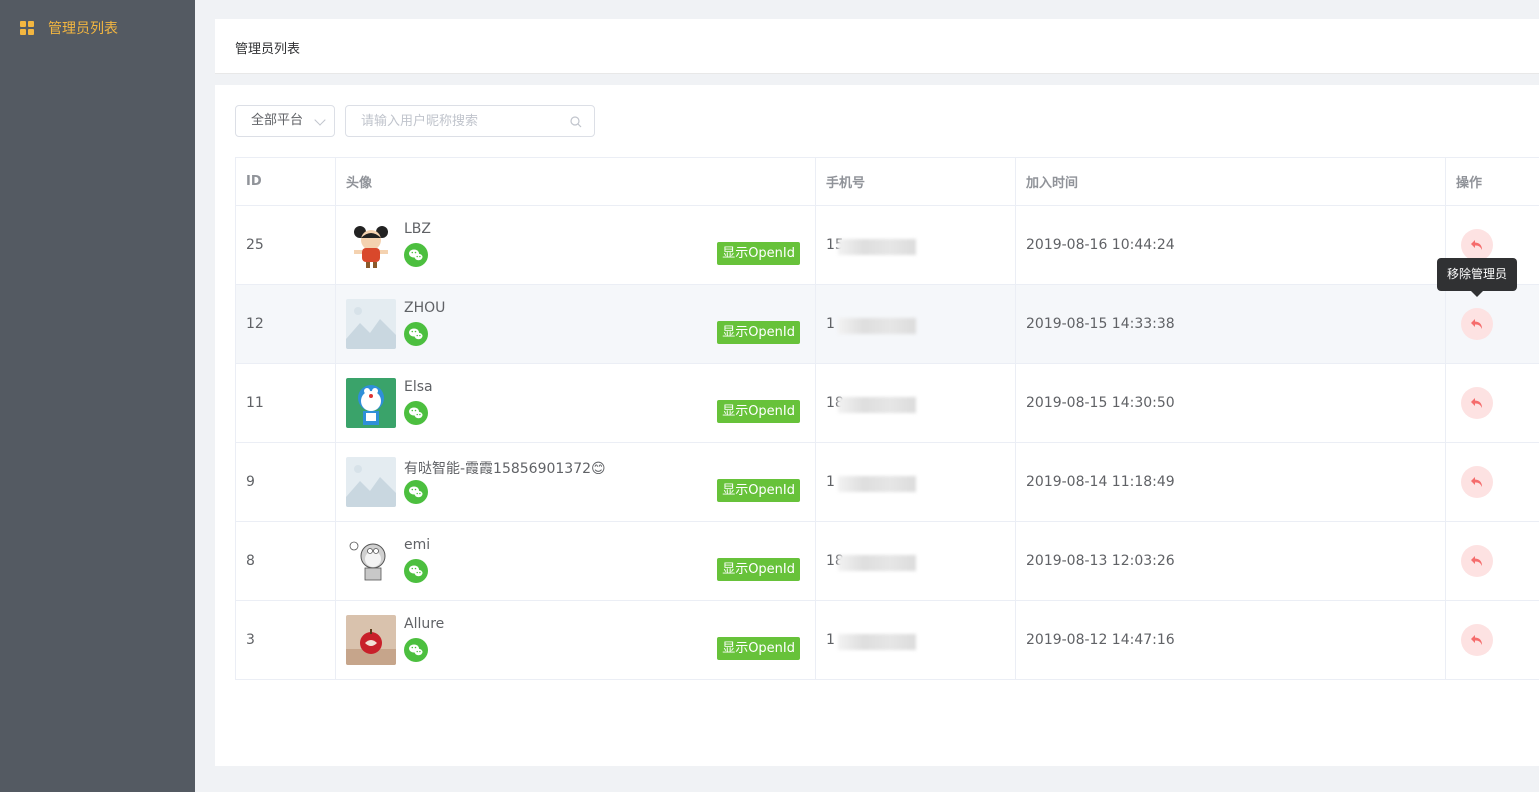  Describe the element at coordinates (277, 120) in the screenshot. I see `platform-select-value: 全部平台` at that location.